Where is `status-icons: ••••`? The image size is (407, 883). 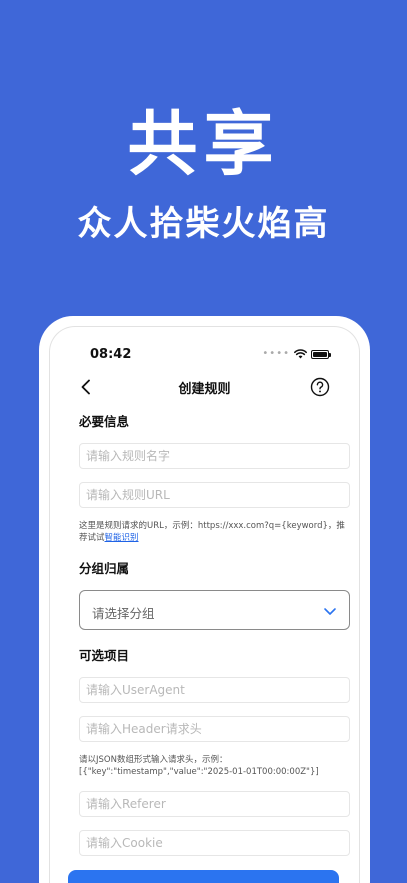 status-icons: •••• is located at coordinates (296, 353).